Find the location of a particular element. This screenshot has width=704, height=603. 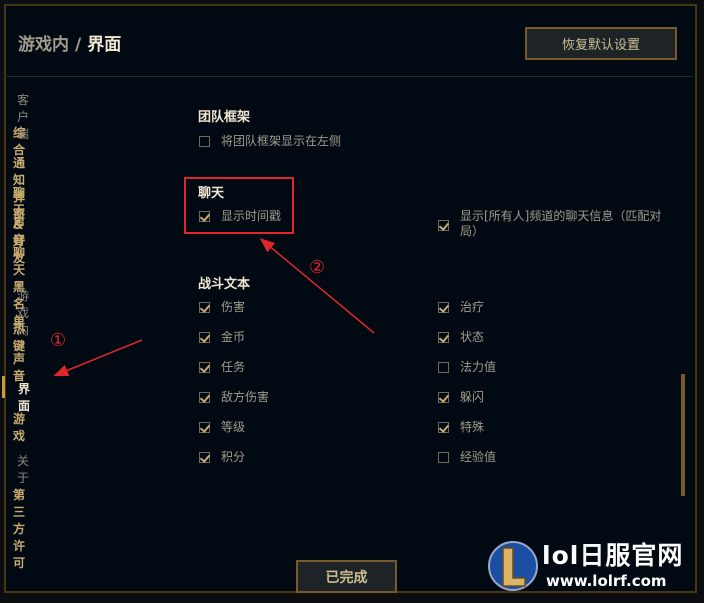

watermark-site-name: lol日服官网 is located at coordinates (613, 555).